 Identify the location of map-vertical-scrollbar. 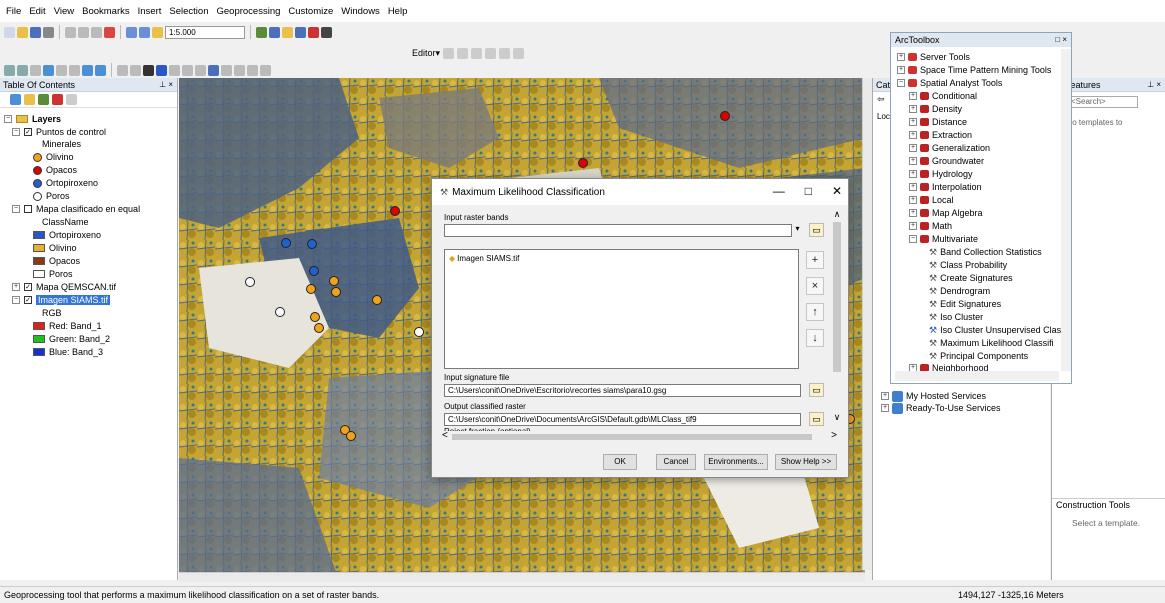
(867, 324).